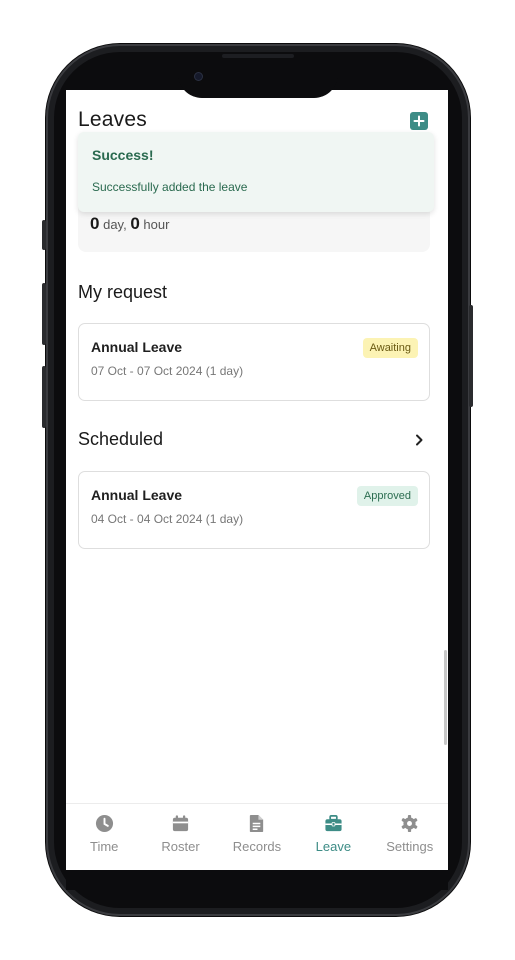 The width and height of the screenshot is (515, 960). Describe the element at coordinates (333, 823) in the screenshot. I see `briefcase-icon` at that location.